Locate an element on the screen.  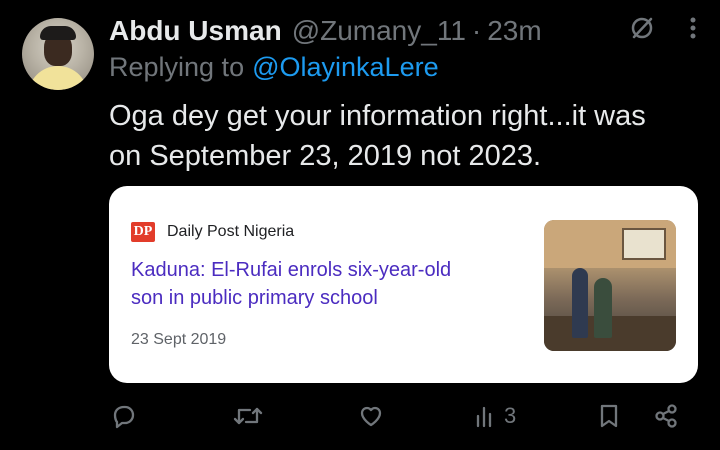
grok-icon is located at coordinates (642, 30).